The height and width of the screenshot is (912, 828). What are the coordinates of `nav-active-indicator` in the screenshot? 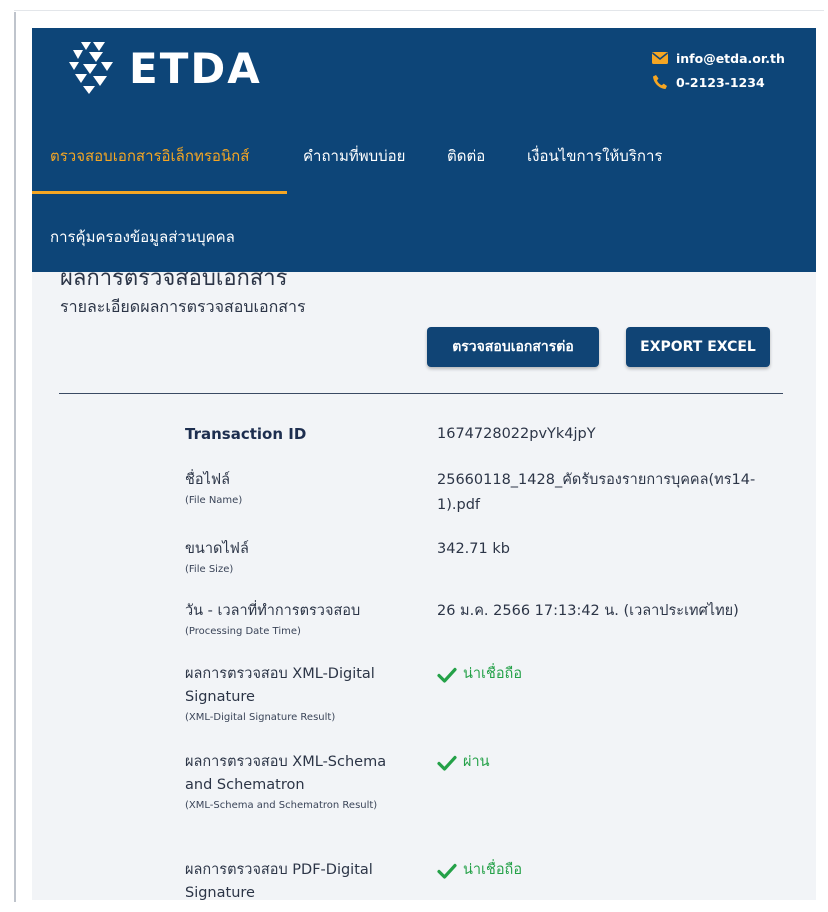 It's located at (159, 192).